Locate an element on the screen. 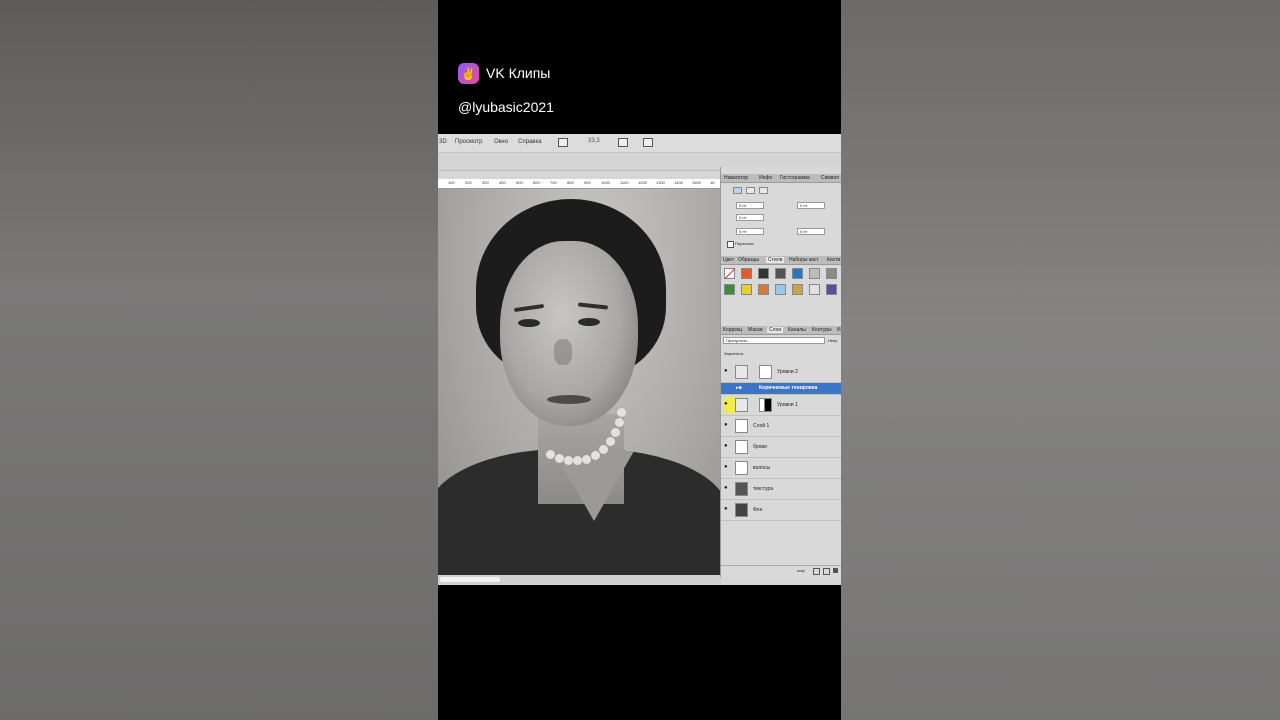 The height and width of the screenshot is (720, 1280). portrait-mouth is located at coordinates (569, 399).